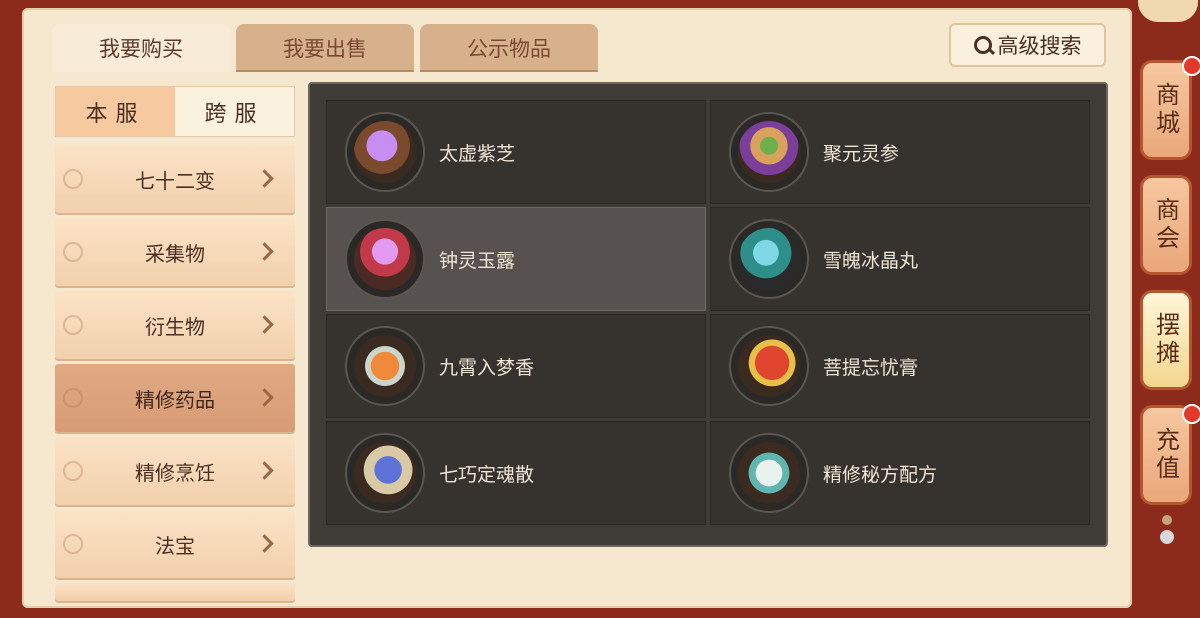  I want to click on tab-buy: 我要购买, so click(141, 48).